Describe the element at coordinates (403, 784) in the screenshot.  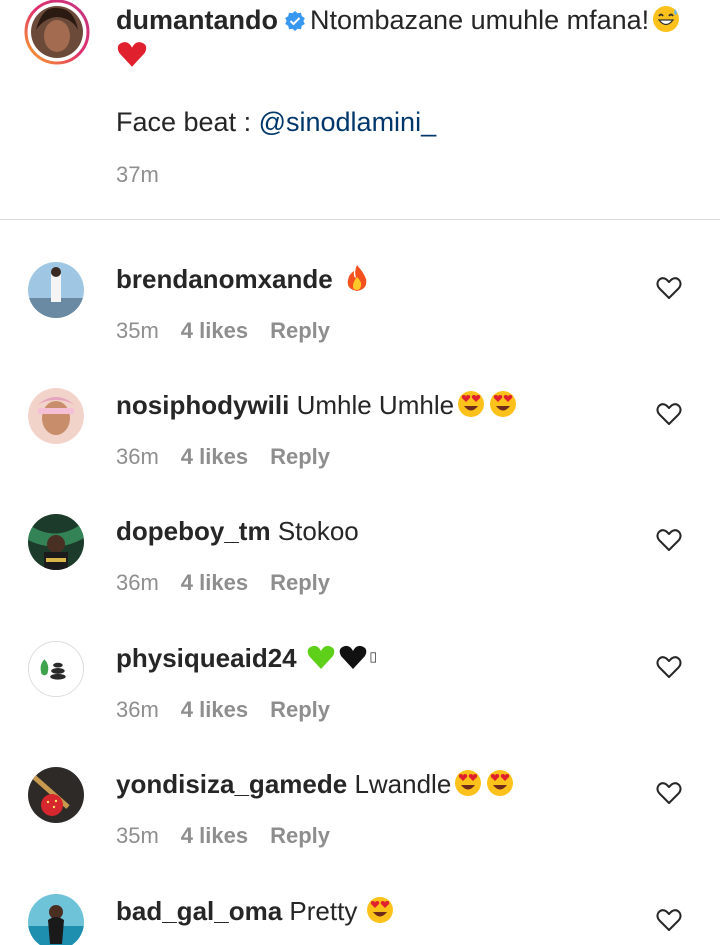
I see `comment-text: Lwandle` at that location.